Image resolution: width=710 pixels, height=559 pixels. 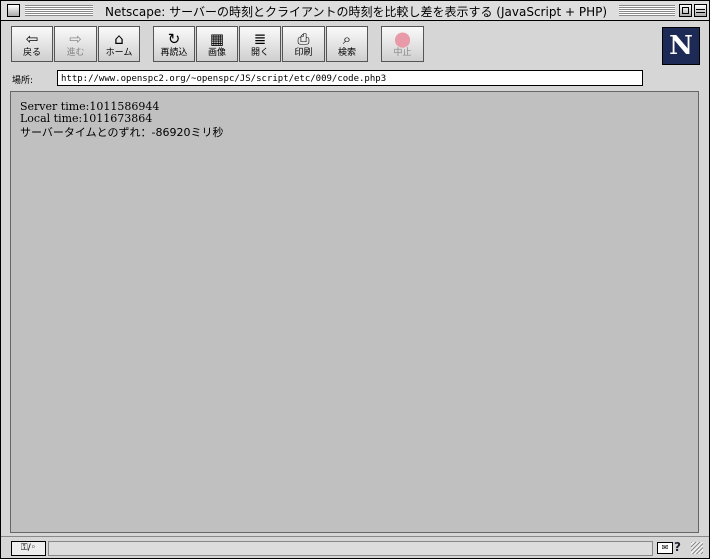 What do you see at coordinates (346, 53) in the screenshot?
I see `find-label: 検索` at bounding box center [346, 53].